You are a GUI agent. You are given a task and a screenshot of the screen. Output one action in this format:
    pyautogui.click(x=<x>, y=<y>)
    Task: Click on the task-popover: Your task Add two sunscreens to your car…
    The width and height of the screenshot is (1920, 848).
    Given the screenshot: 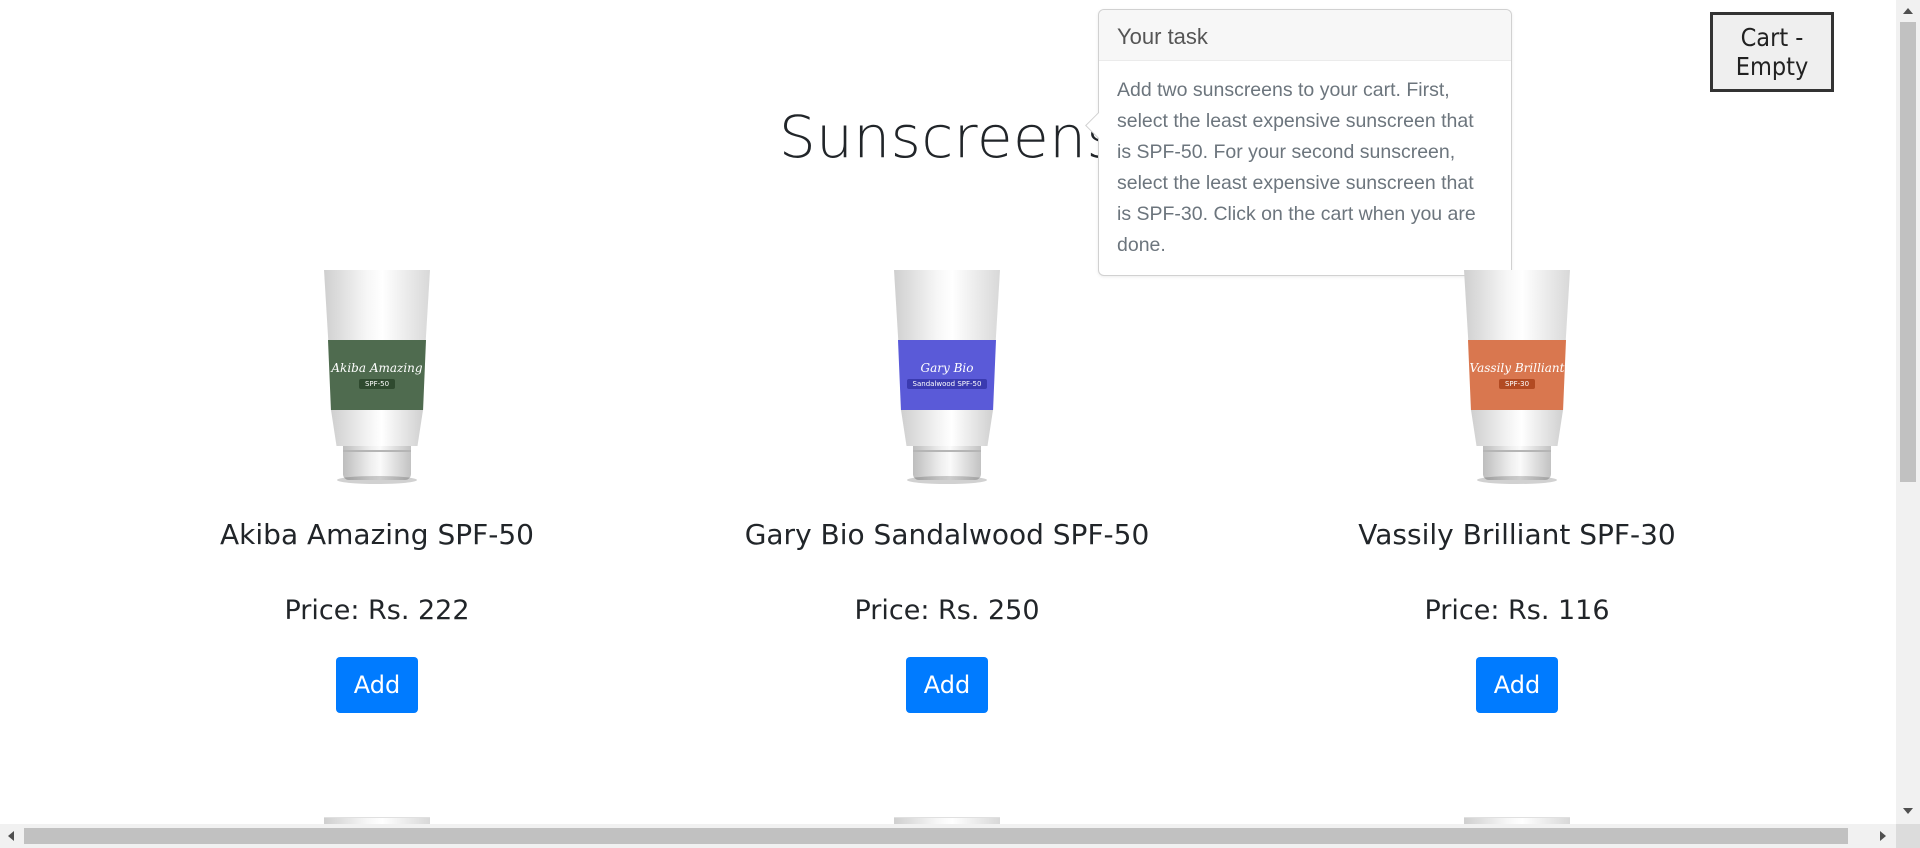 What is the action you would take?
    pyautogui.click(x=1298, y=142)
    